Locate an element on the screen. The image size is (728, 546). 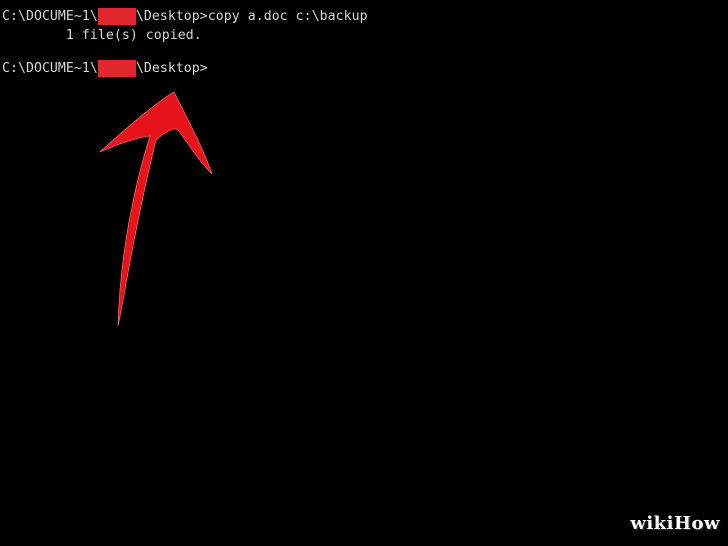
wikihow-logo: wikiHow is located at coordinates (675, 523).